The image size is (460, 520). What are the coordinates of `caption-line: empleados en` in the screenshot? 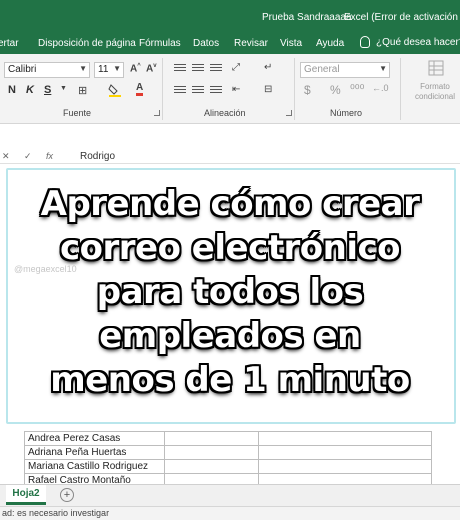 It's located at (230, 336).